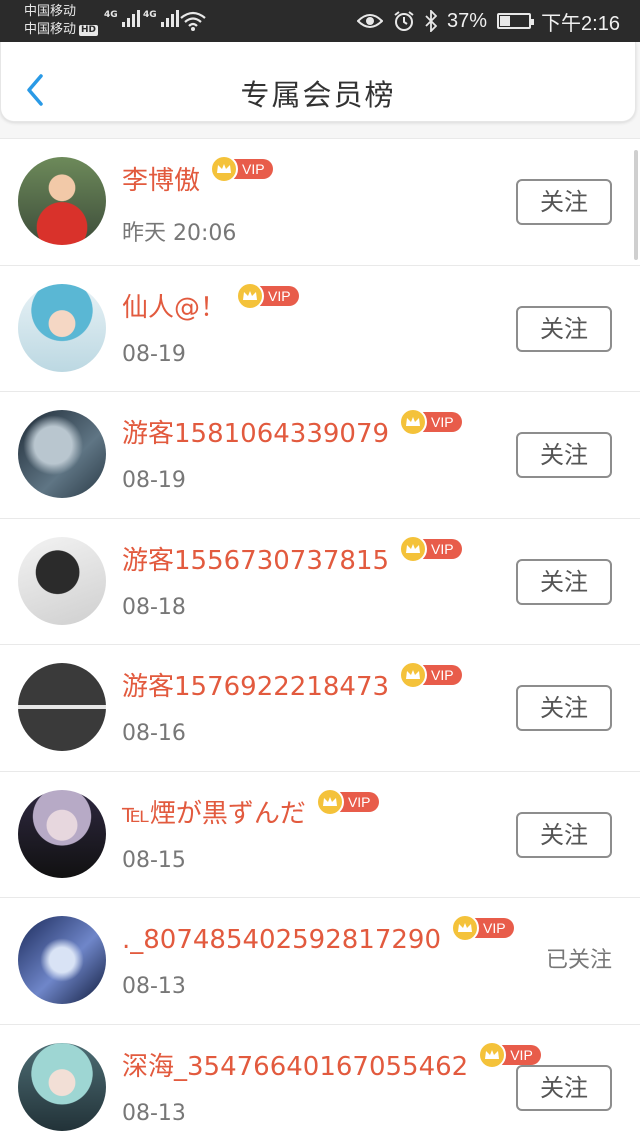 Image resolution: width=640 pixels, height=1138 pixels. What do you see at coordinates (318, 95) in the screenshot?
I see `page-title: 专属会员榜` at bounding box center [318, 95].